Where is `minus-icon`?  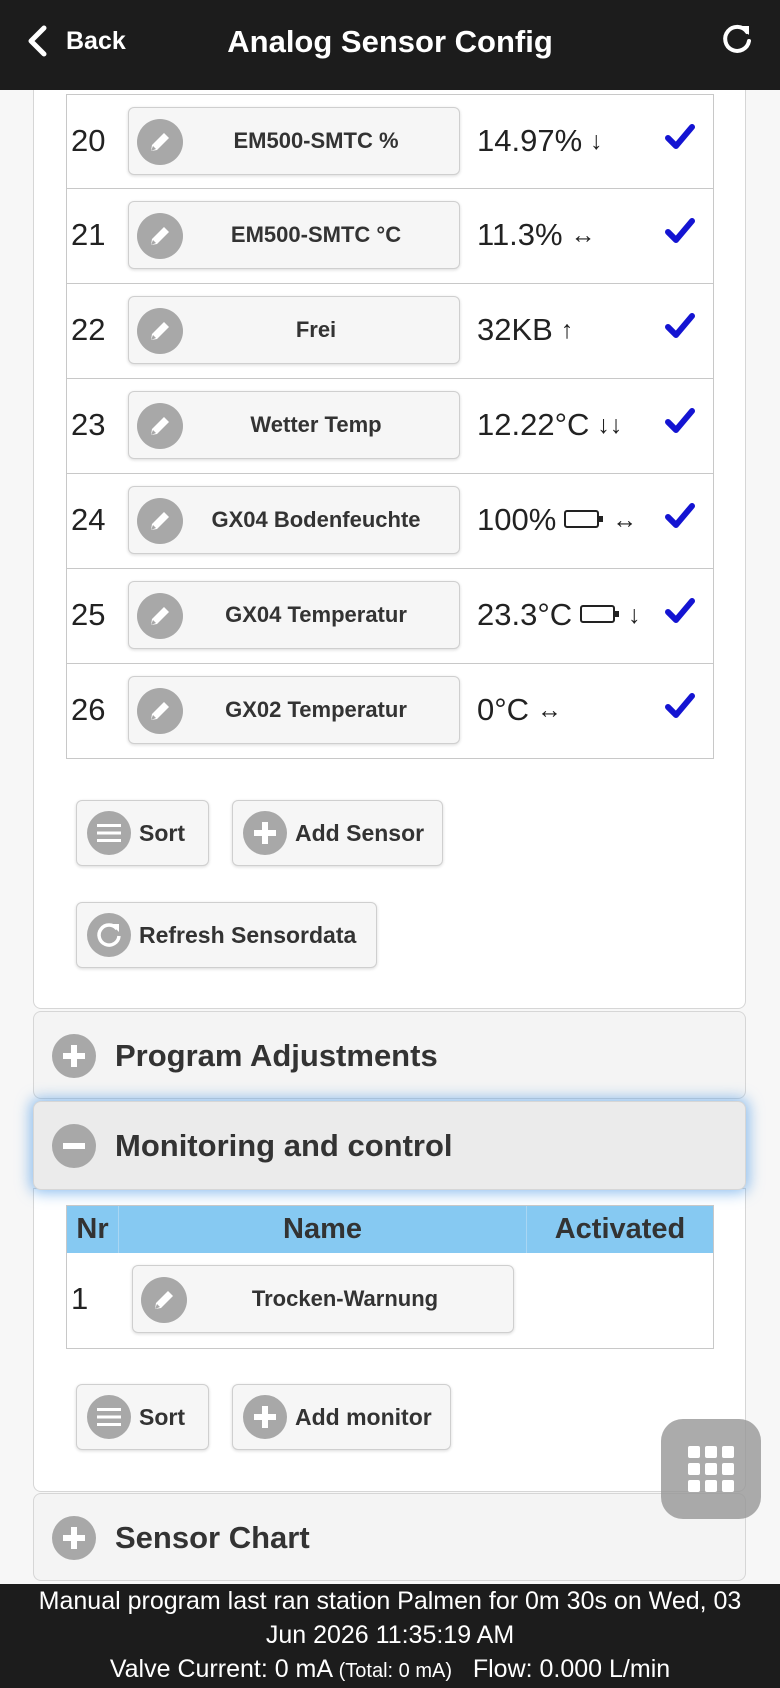
minus-icon is located at coordinates (74, 1146).